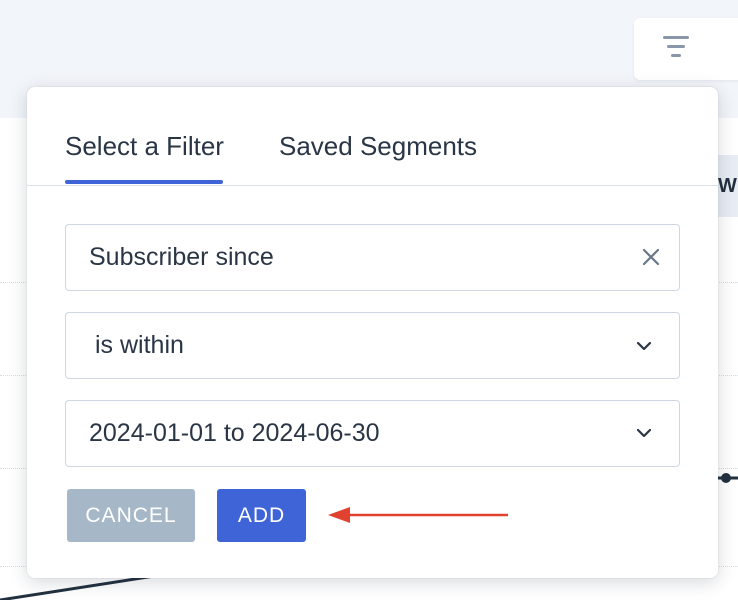 This screenshot has height=600, width=738. I want to click on close-icon, so click(651, 257).